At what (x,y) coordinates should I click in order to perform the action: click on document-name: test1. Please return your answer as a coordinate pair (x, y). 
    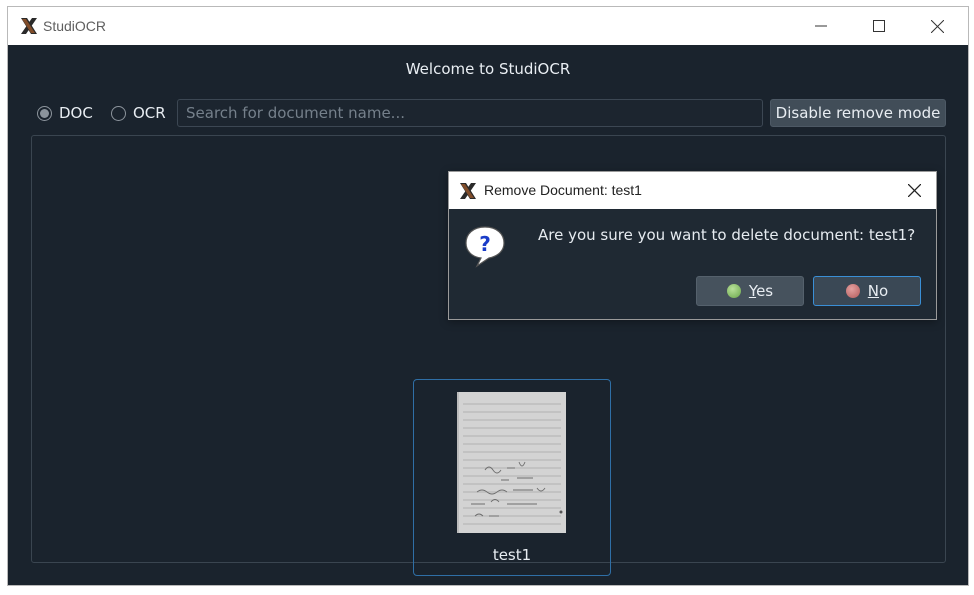
    Looking at the image, I should click on (512, 555).